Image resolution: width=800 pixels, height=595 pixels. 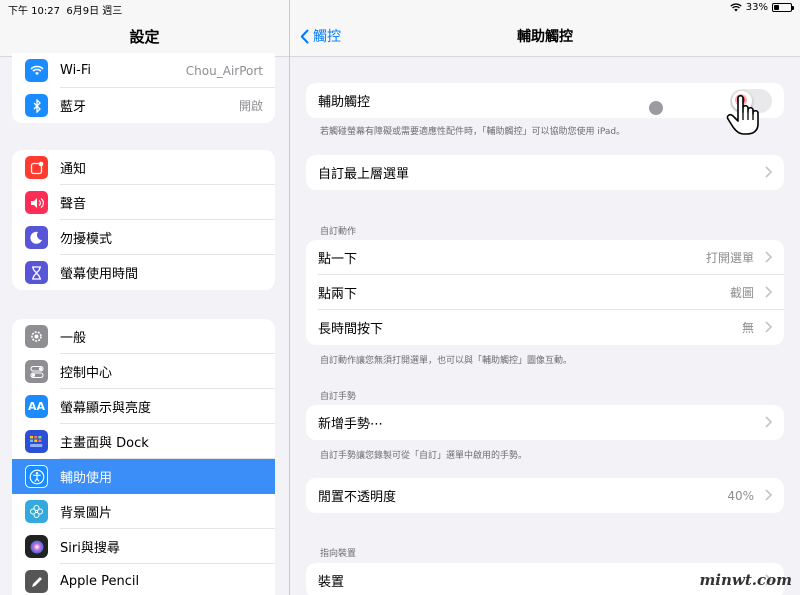 I want to click on wallpaper-icon, so click(x=36, y=511).